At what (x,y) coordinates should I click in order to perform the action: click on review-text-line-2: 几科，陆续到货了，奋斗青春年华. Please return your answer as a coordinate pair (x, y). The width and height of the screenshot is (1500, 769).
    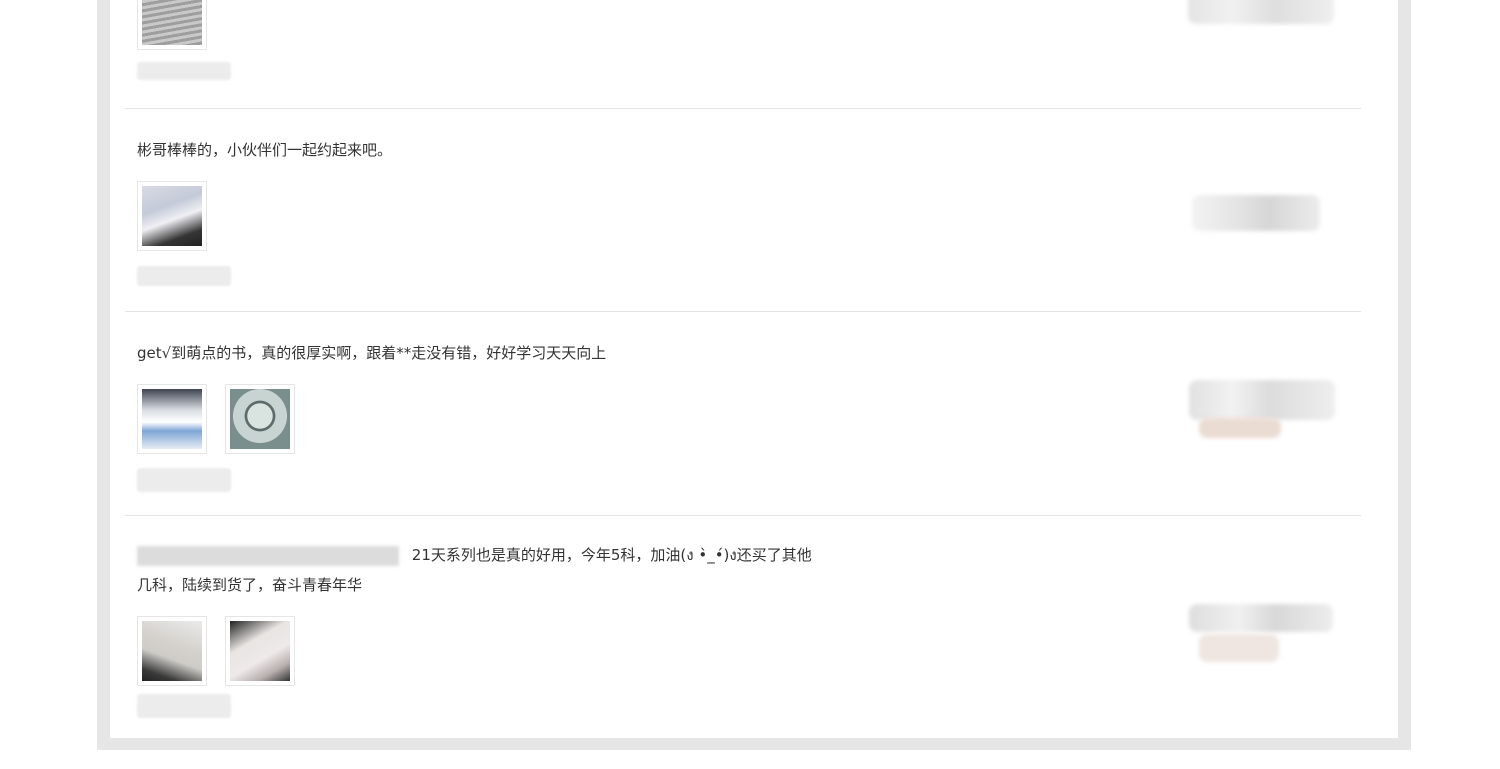
    Looking at the image, I should click on (250, 585).